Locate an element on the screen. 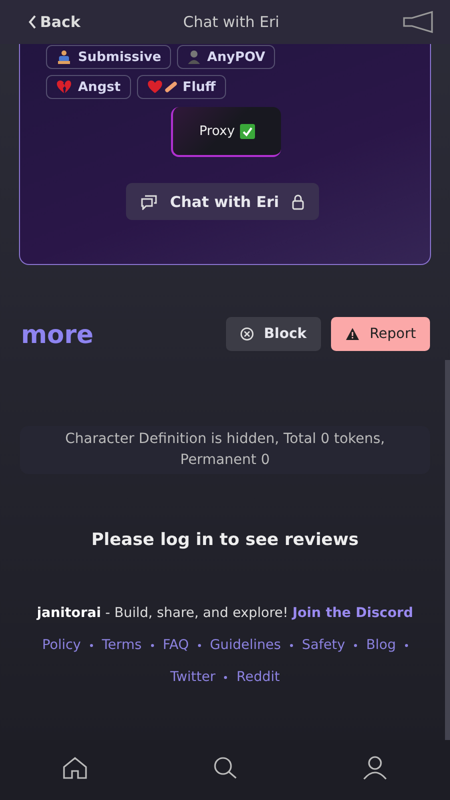  search-icon is located at coordinates (225, 768).